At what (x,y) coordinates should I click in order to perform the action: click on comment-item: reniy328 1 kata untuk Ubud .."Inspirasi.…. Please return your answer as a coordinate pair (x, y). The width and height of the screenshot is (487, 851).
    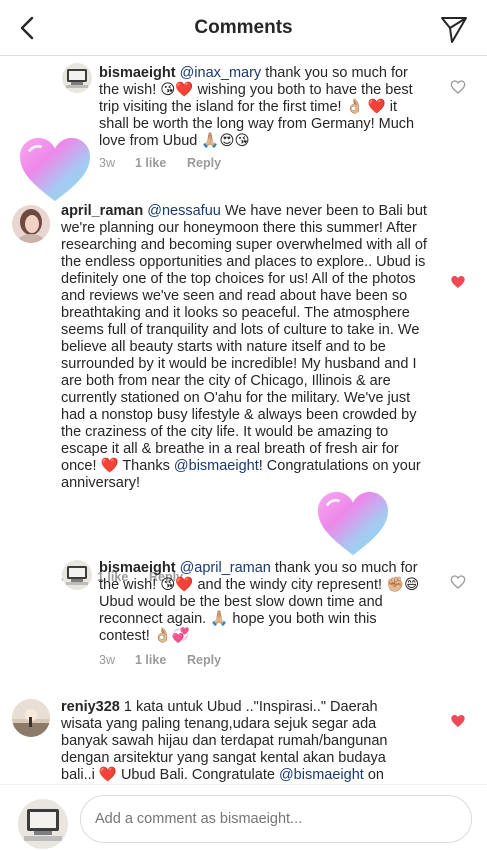
    Looking at the image, I should click on (243, 739).